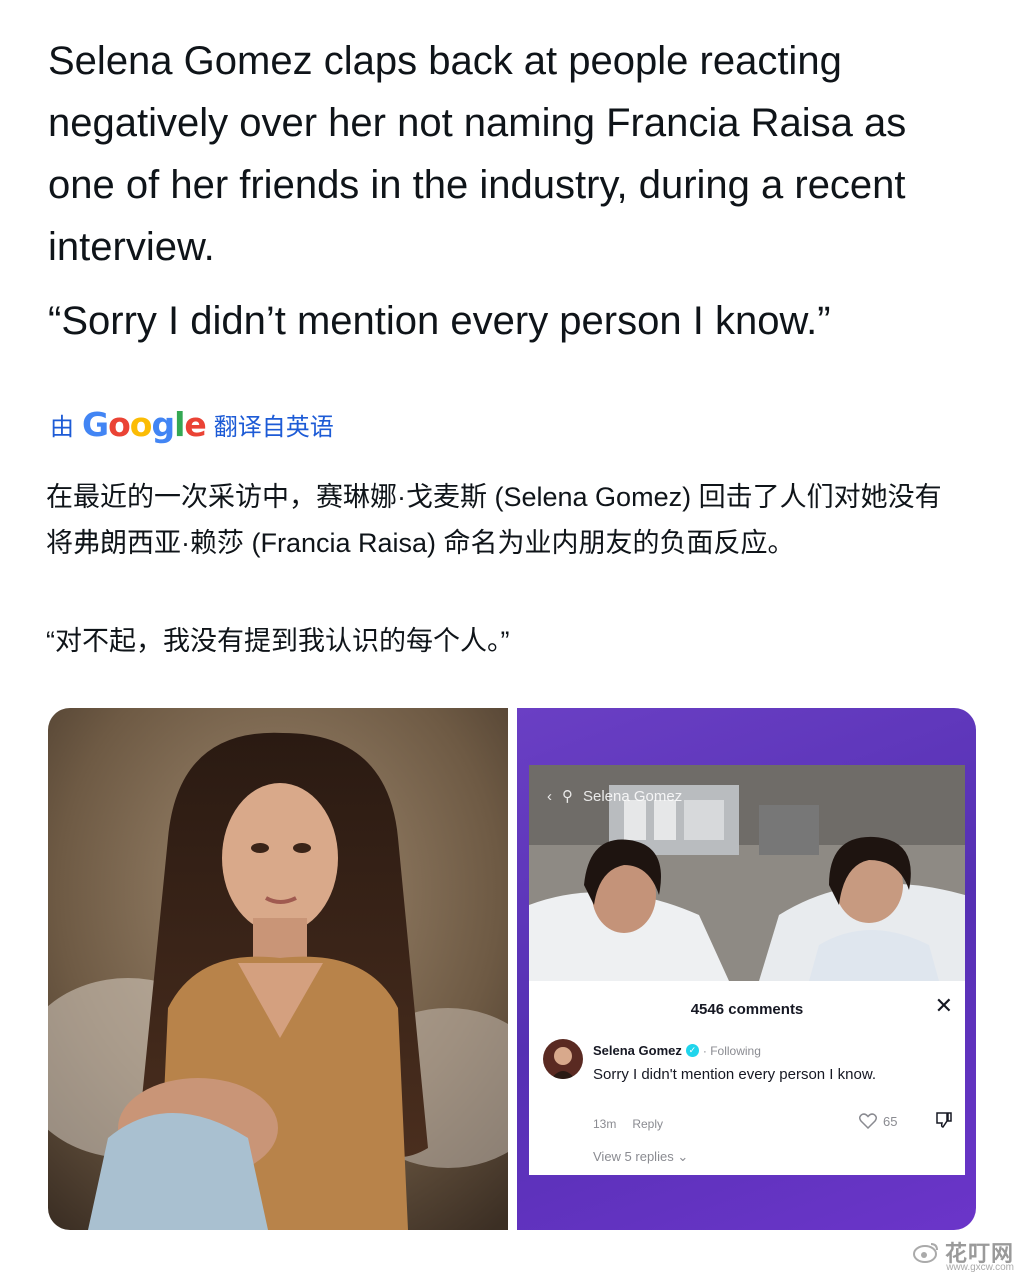 The image size is (1024, 1276). I want to click on avatar, so click(563, 1059).